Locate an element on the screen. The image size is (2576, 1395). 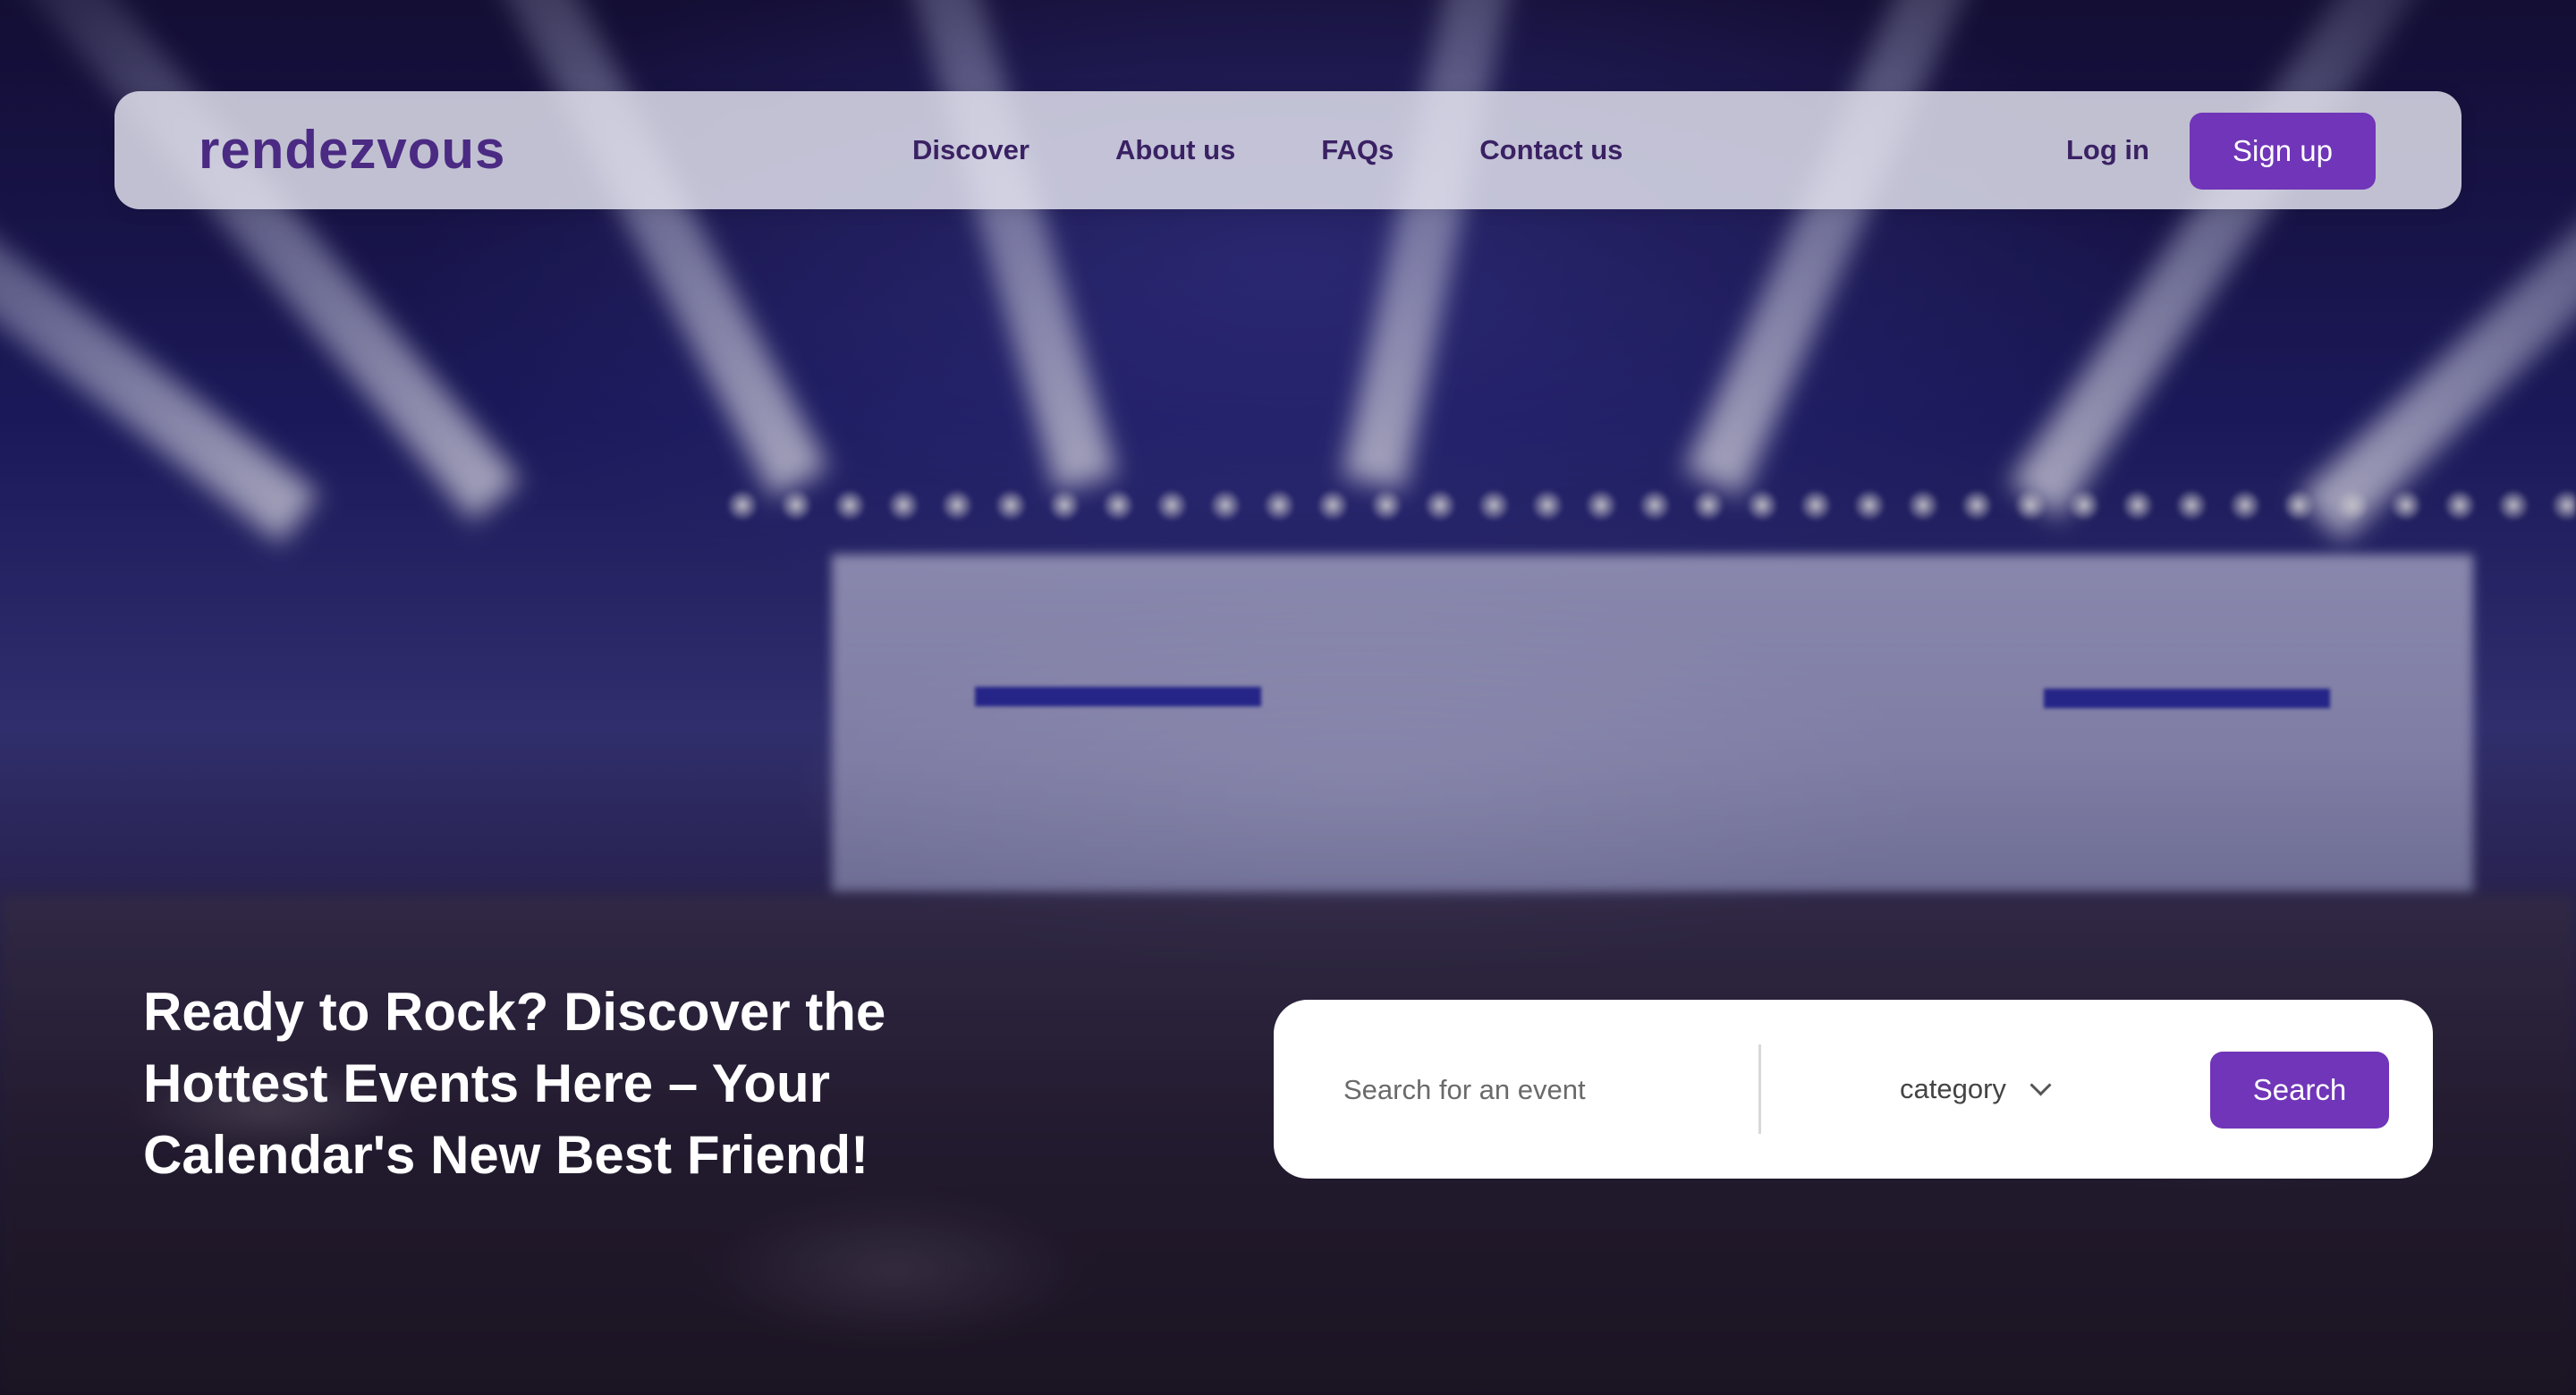
event-search-input is located at coordinates (1540, 1090).